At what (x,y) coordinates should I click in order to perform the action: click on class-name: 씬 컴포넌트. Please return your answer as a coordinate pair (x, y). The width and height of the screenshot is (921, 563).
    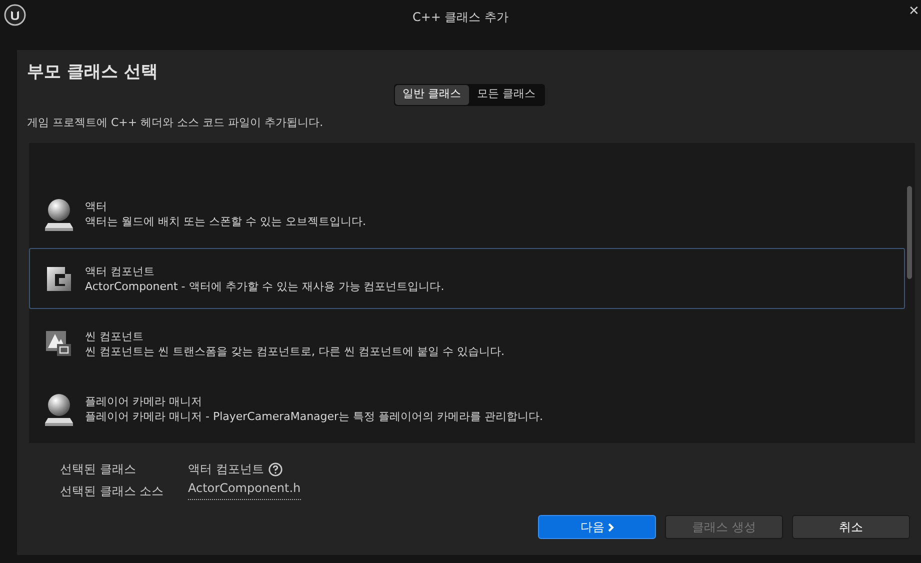
    Looking at the image, I should click on (114, 336).